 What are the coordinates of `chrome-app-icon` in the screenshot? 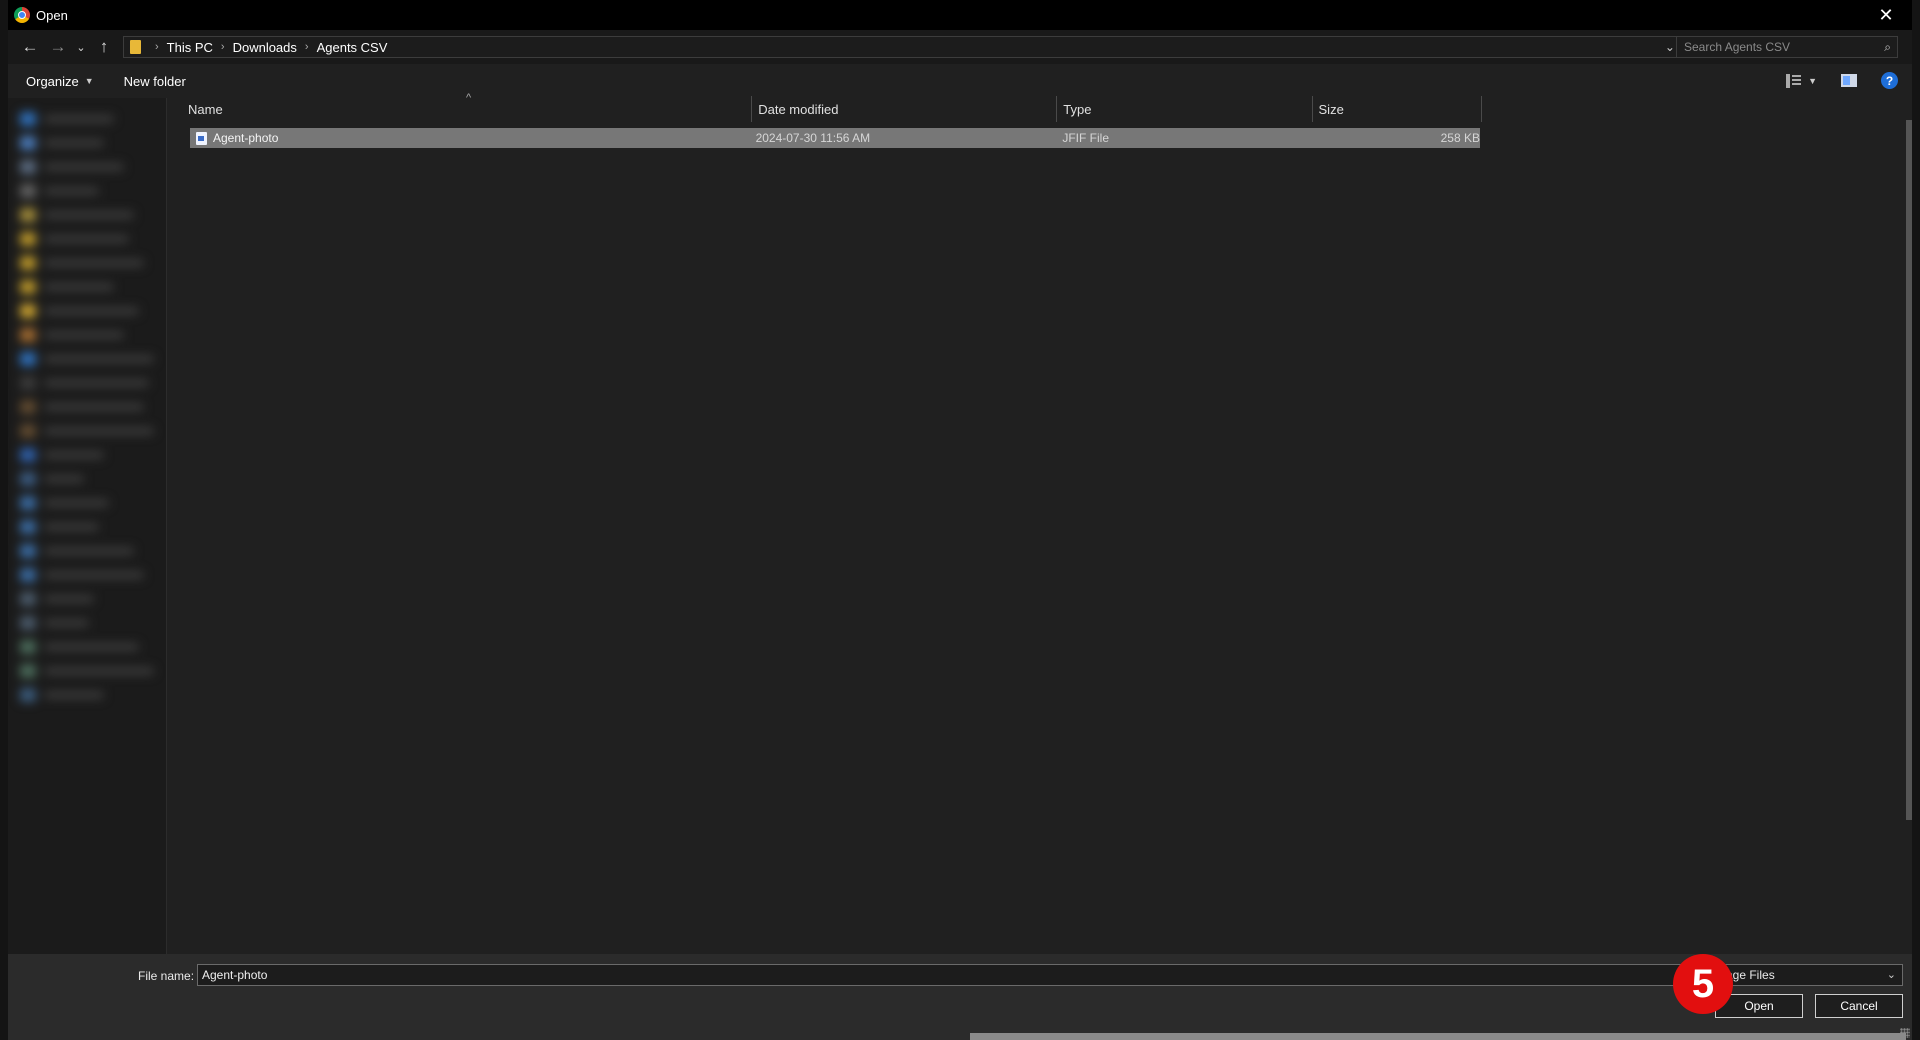 It's located at (22, 15).